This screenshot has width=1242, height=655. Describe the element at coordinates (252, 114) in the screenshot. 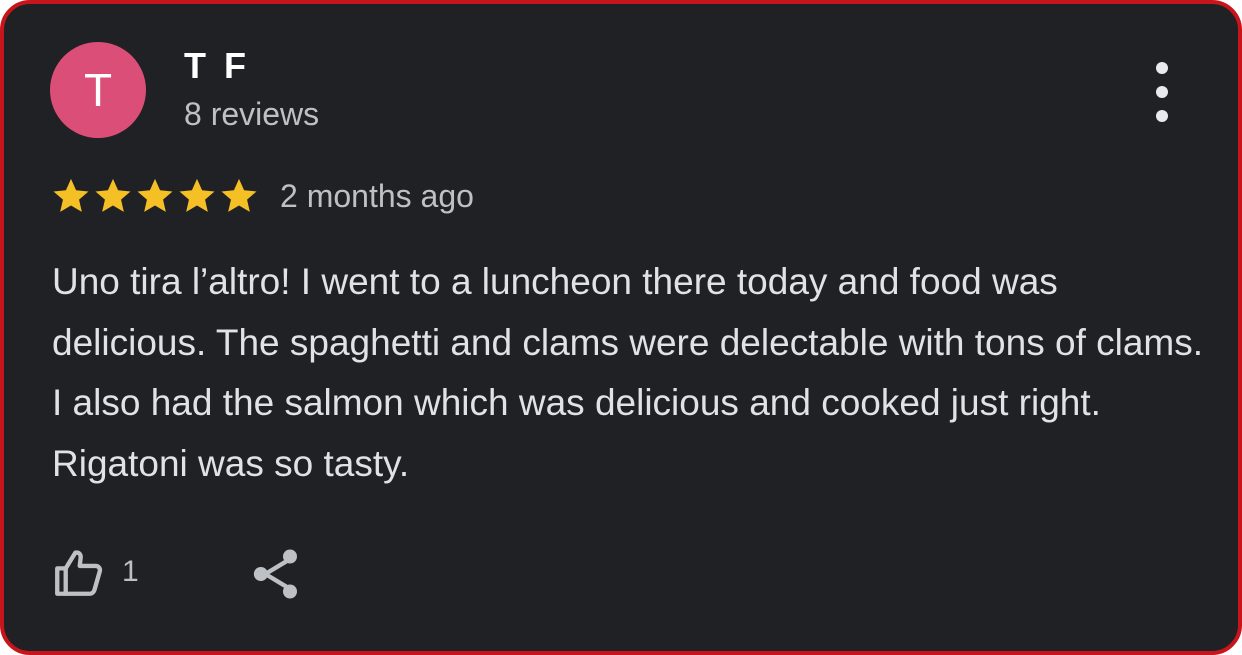

I see `author-review-count: 8 reviews` at that location.